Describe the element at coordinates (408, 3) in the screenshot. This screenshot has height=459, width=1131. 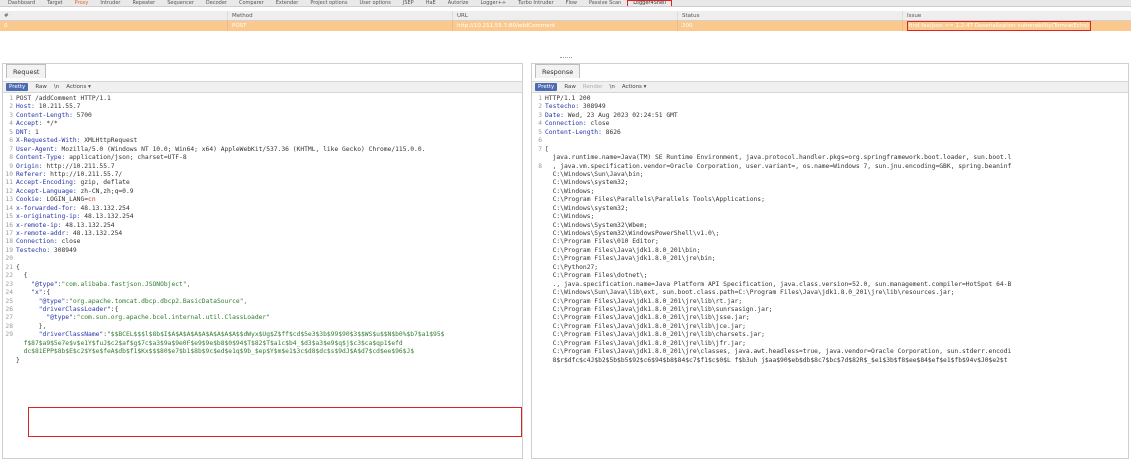
I see `top-tab: JSEP` at that location.